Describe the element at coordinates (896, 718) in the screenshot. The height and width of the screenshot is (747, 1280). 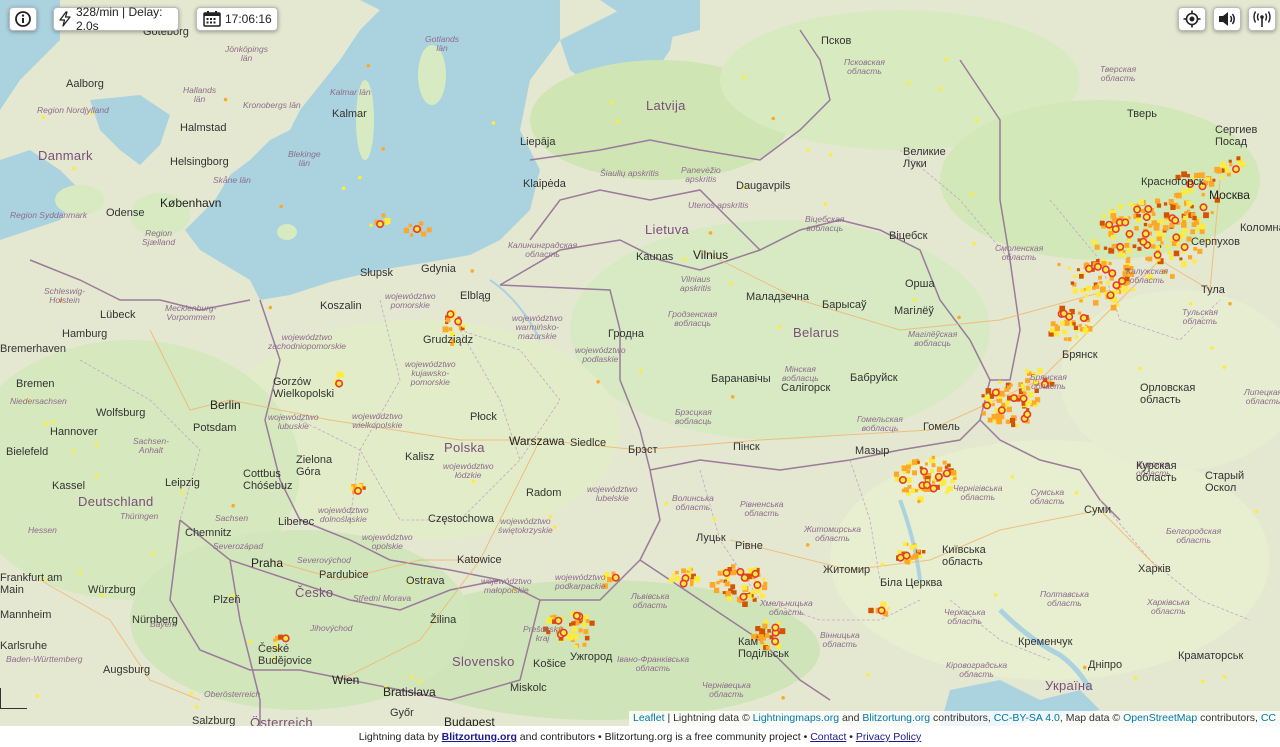
I see `blitzortung-attrib-link: Blitzortung.org` at that location.